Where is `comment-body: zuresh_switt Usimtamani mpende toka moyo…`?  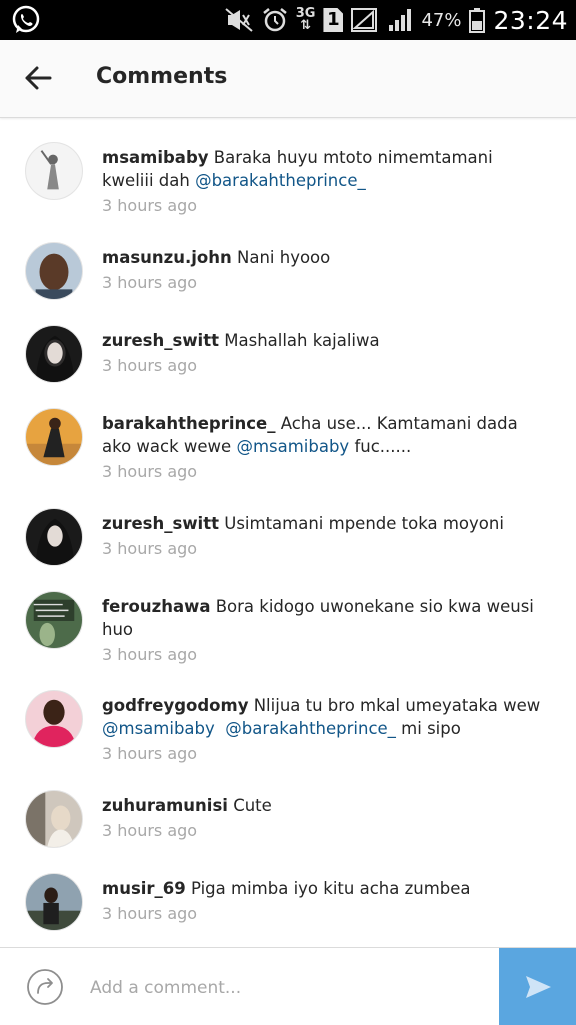 comment-body: zuresh_switt Usimtamani mpende toka moyo… is located at coordinates (322, 536).